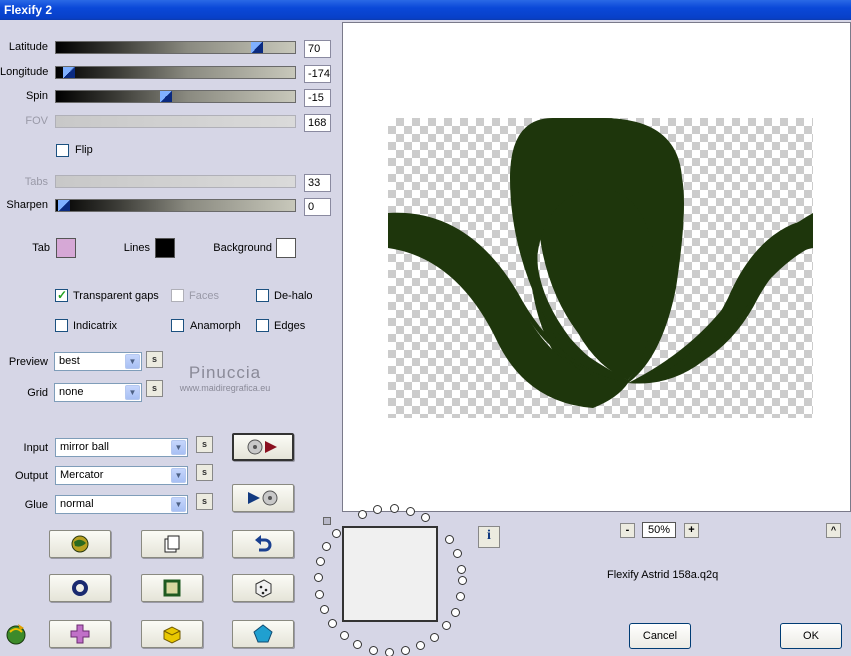  I want to click on spin-slider, so click(175, 96).